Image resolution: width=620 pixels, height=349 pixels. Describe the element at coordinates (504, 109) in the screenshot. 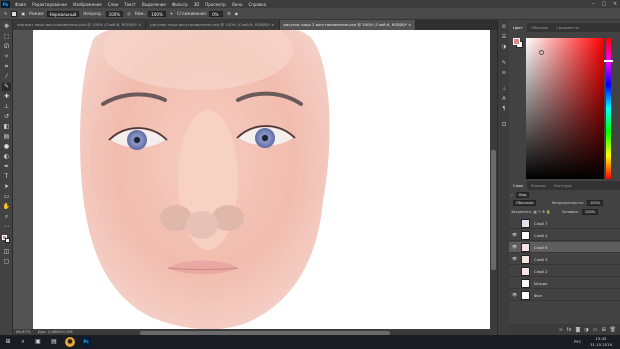

I see `paragraph-panel-icon: ¶` at that location.